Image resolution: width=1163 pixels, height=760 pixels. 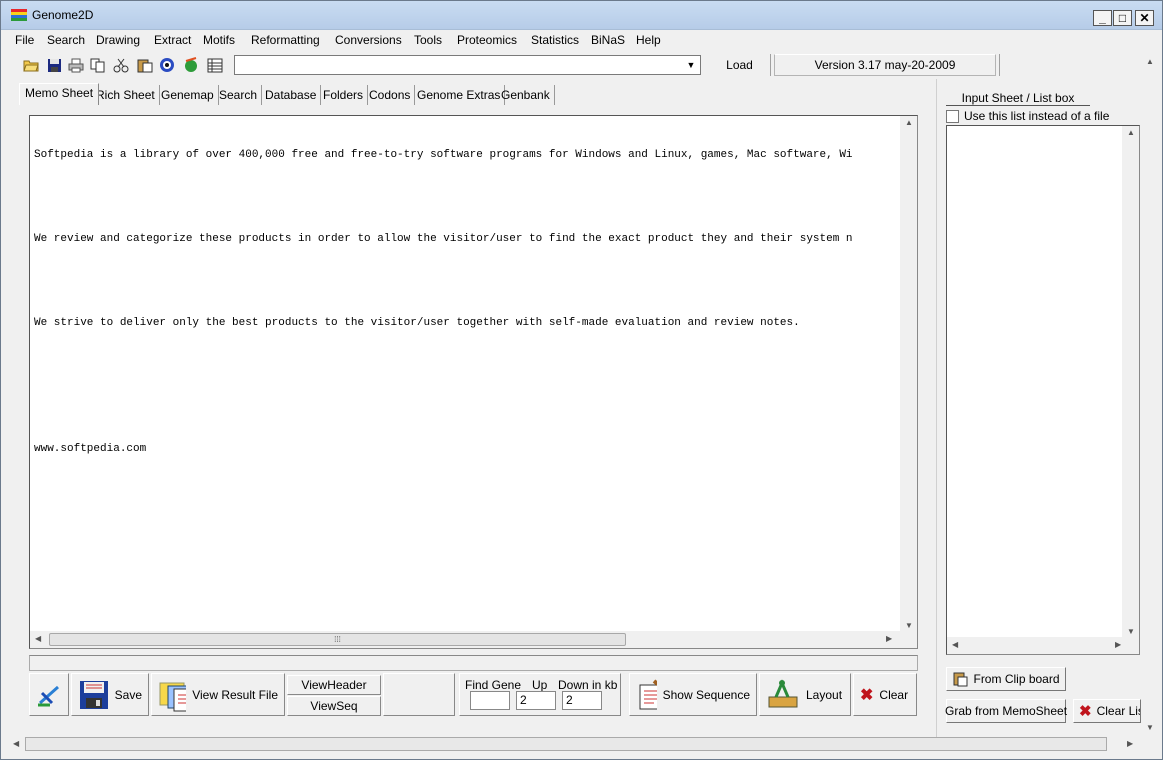 I want to click on up-input: 2, so click(x=536, y=700).